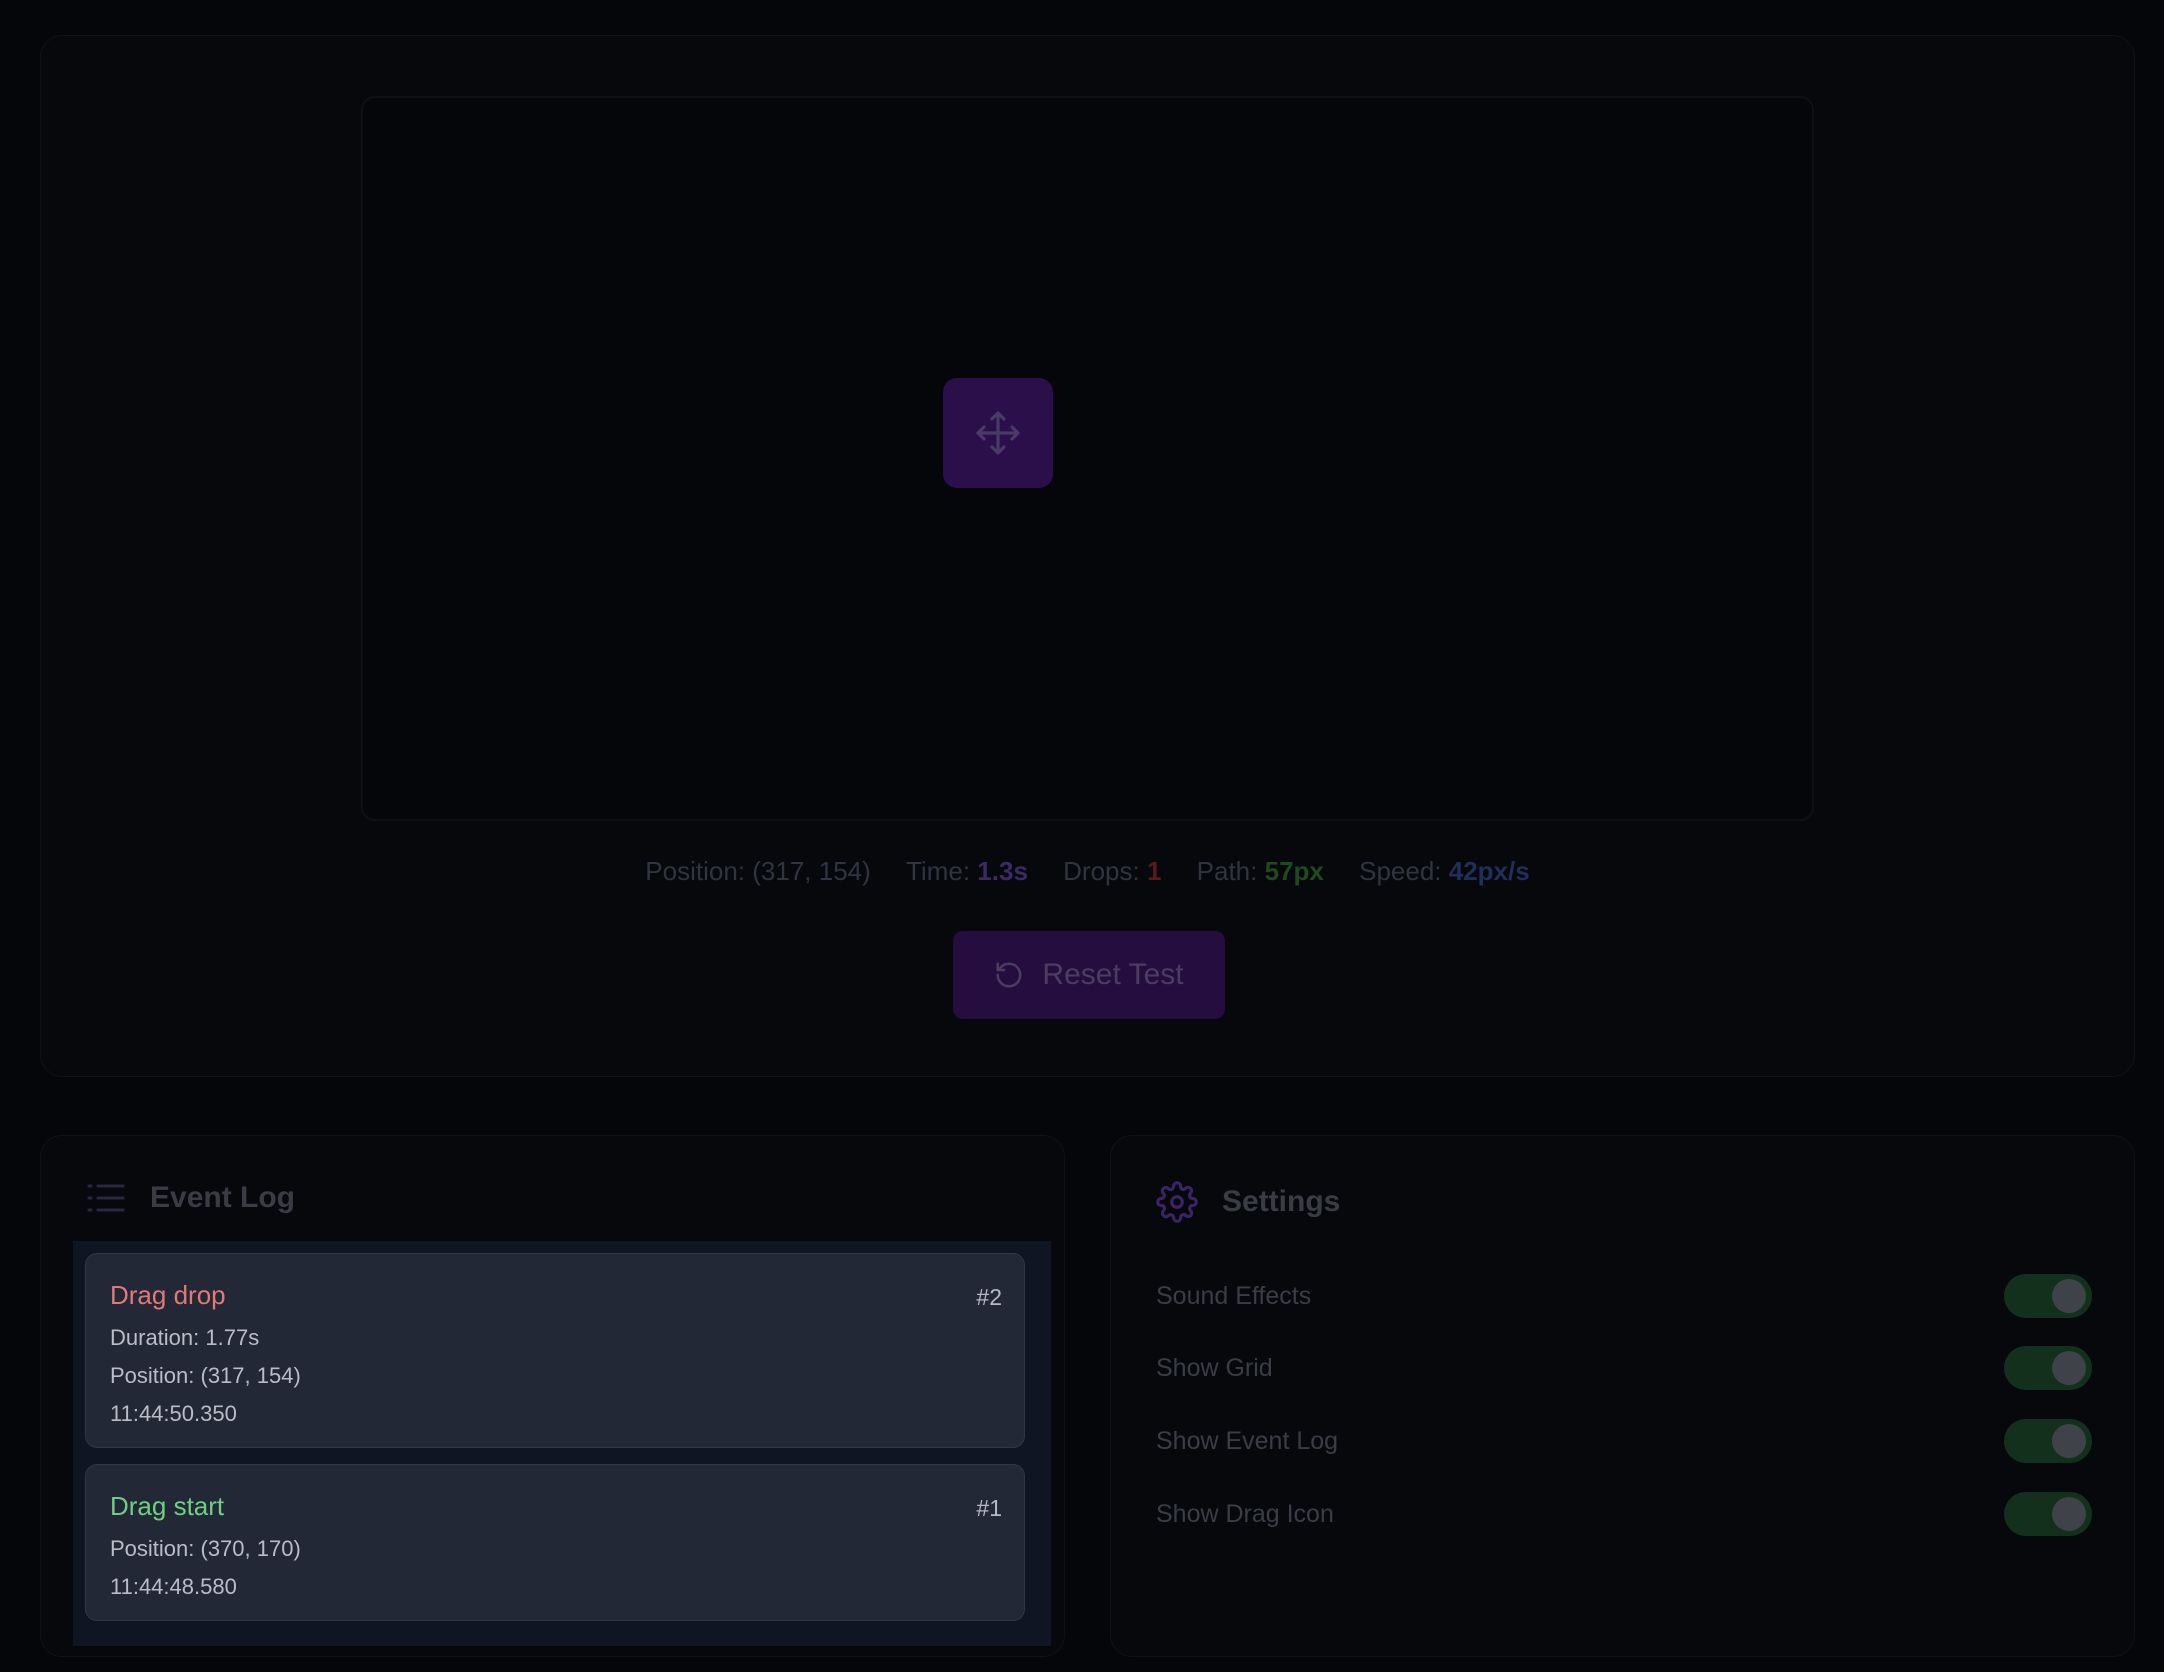 Image resolution: width=2164 pixels, height=1672 pixels. I want to click on move-arrows-icon, so click(998, 433).